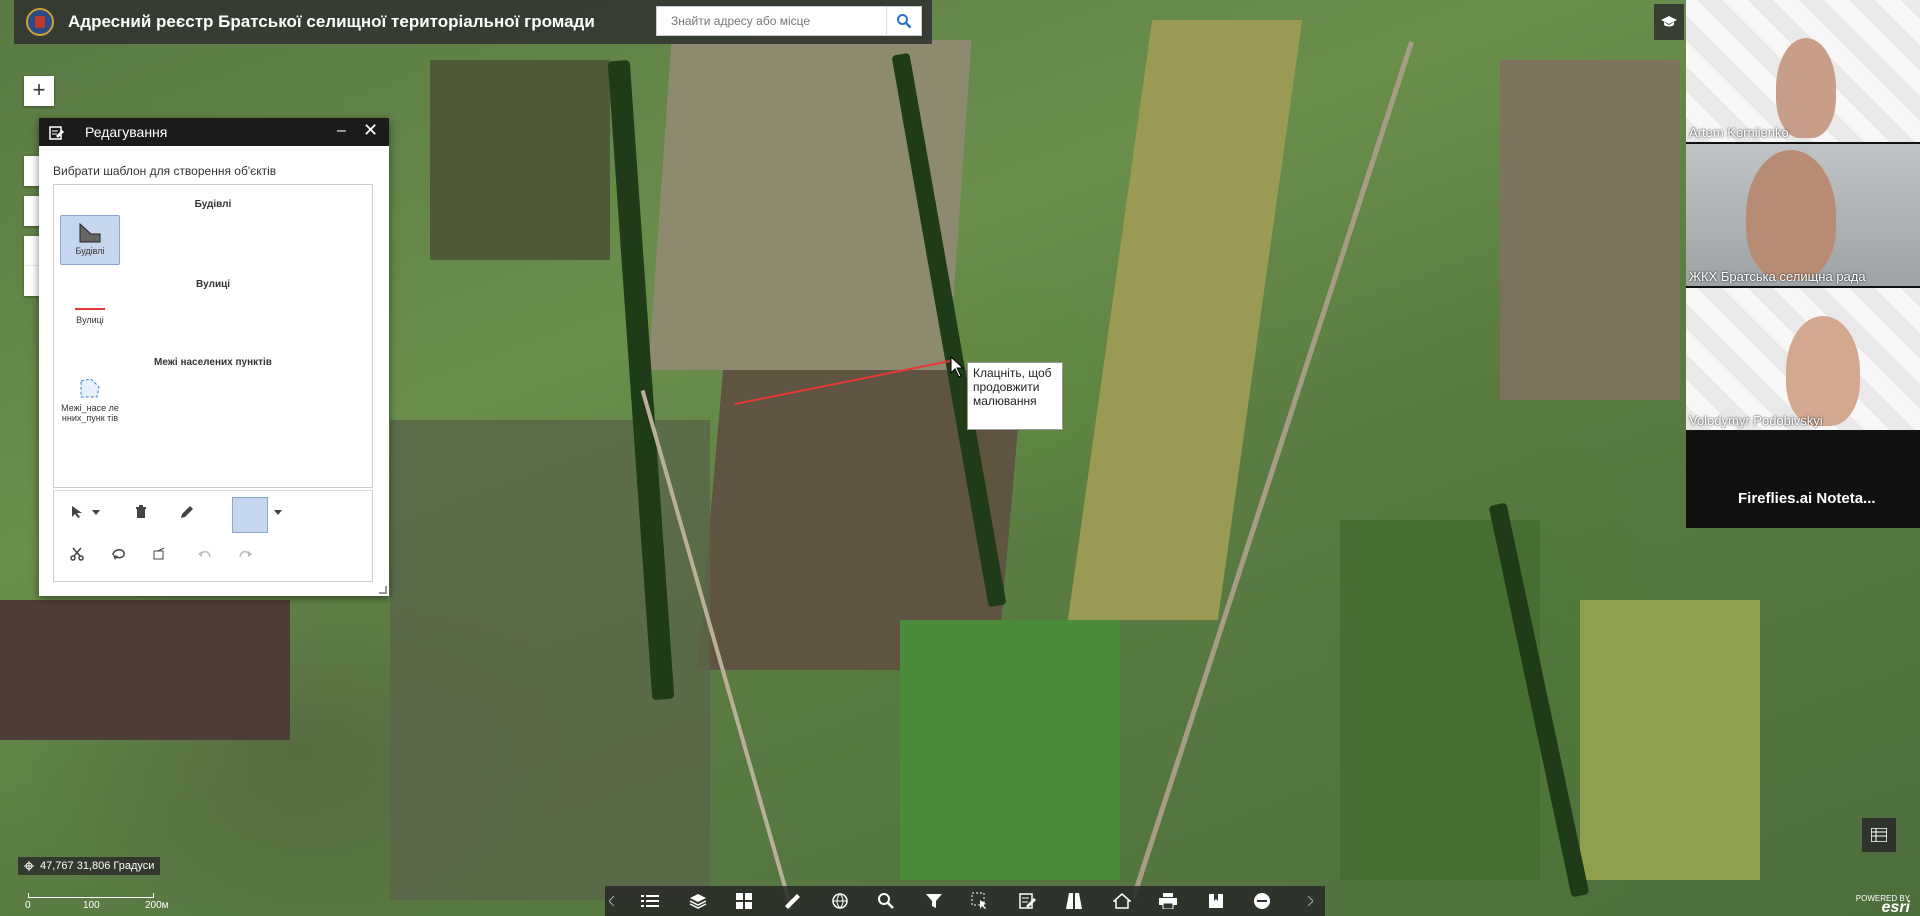  What do you see at coordinates (165, 171) in the screenshot?
I see `template-picker-label: Вибрати шаблон для створення об'єктів` at bounding box center [165, 171].